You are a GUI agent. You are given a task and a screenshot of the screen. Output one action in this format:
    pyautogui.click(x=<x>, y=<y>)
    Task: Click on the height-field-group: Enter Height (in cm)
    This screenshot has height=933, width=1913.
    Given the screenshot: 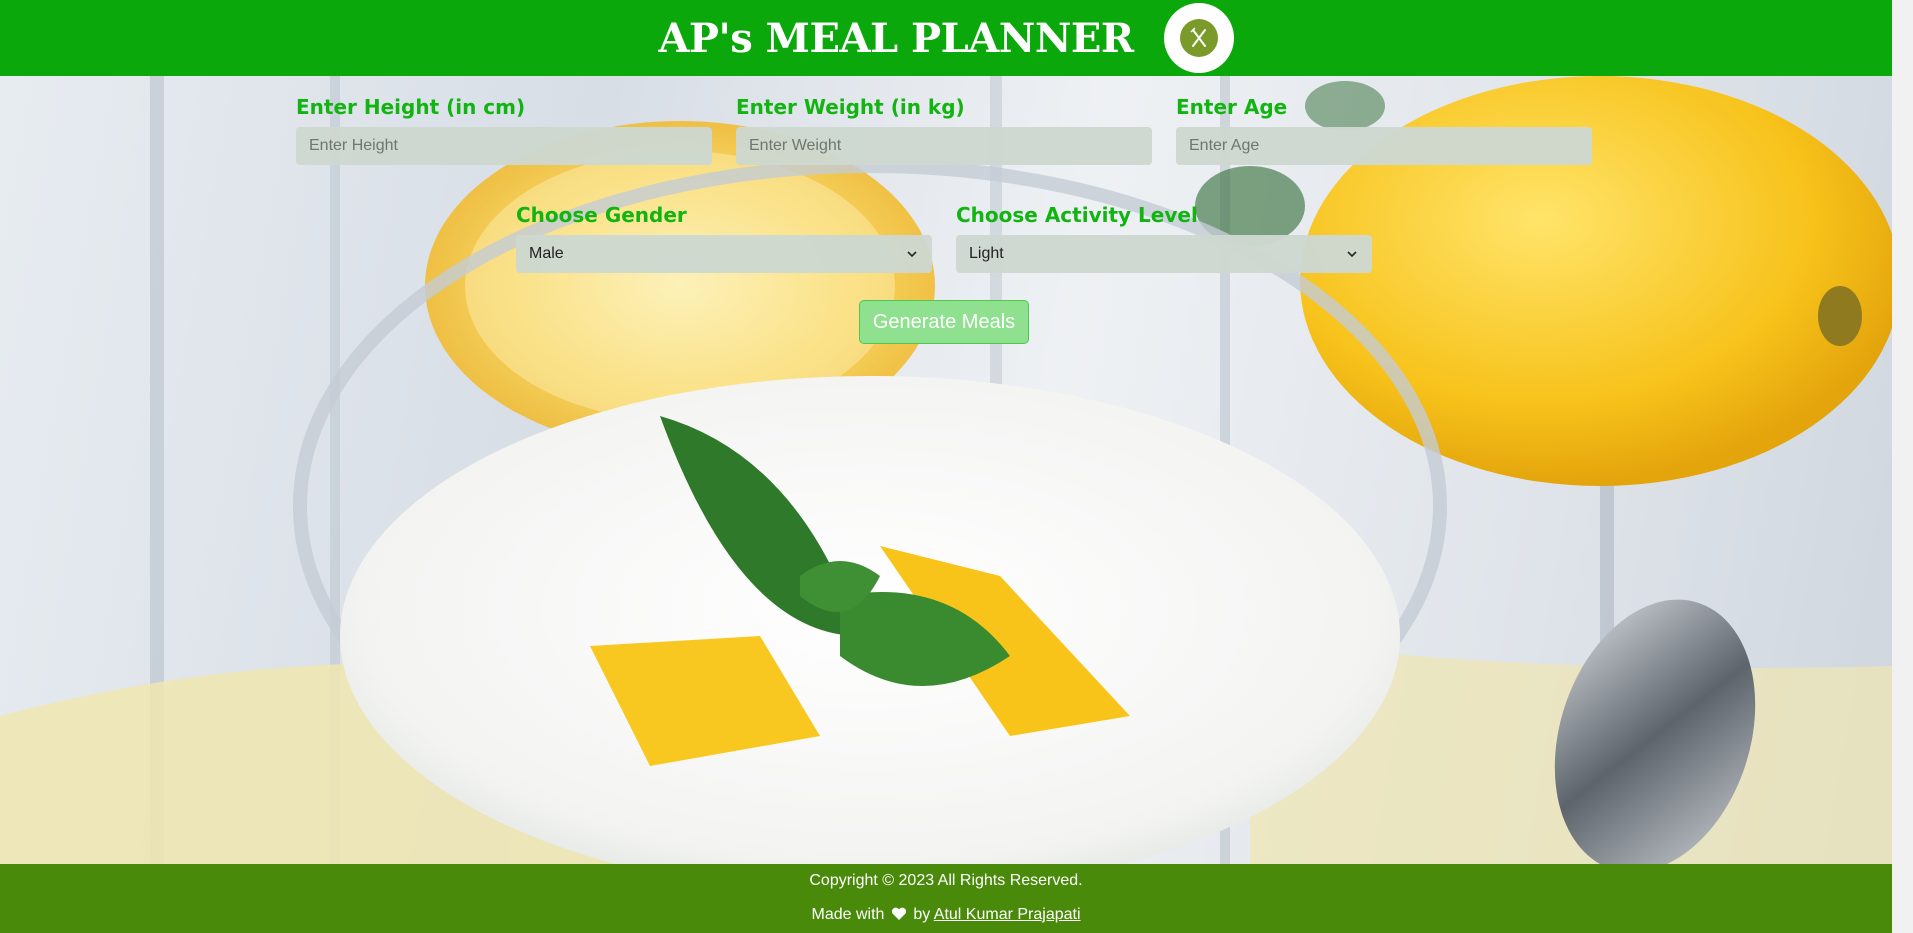 What is the action you would take?
    pyautogui.click(x=504, y=130)
    